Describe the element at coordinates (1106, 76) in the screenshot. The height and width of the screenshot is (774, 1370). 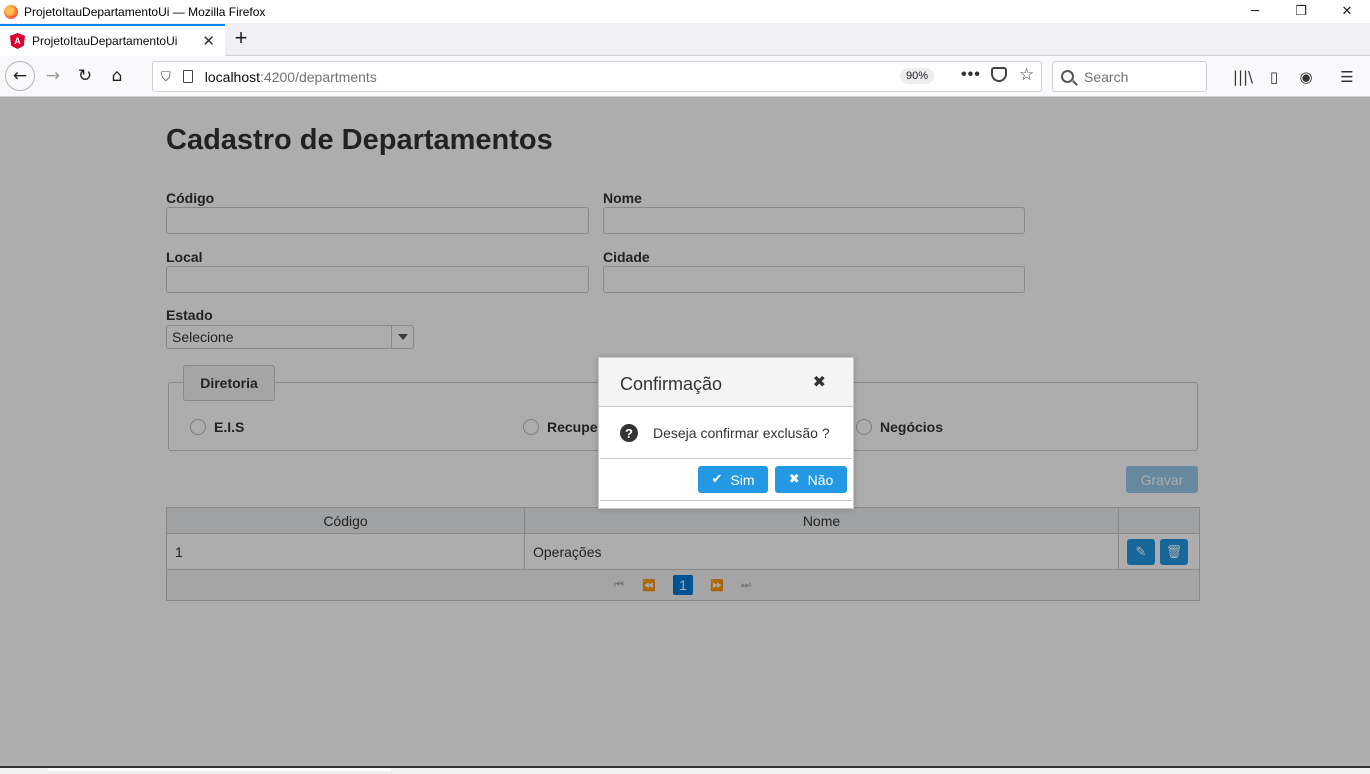
I see `search-placeholder: Search` at that location.